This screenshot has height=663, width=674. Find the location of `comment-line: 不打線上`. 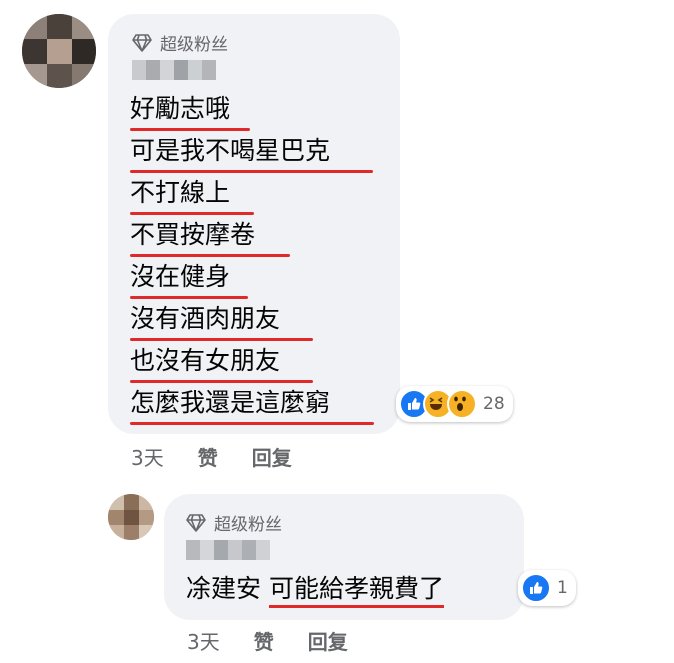

comment-line: 不打線上 is located at coordinates (180, 192).